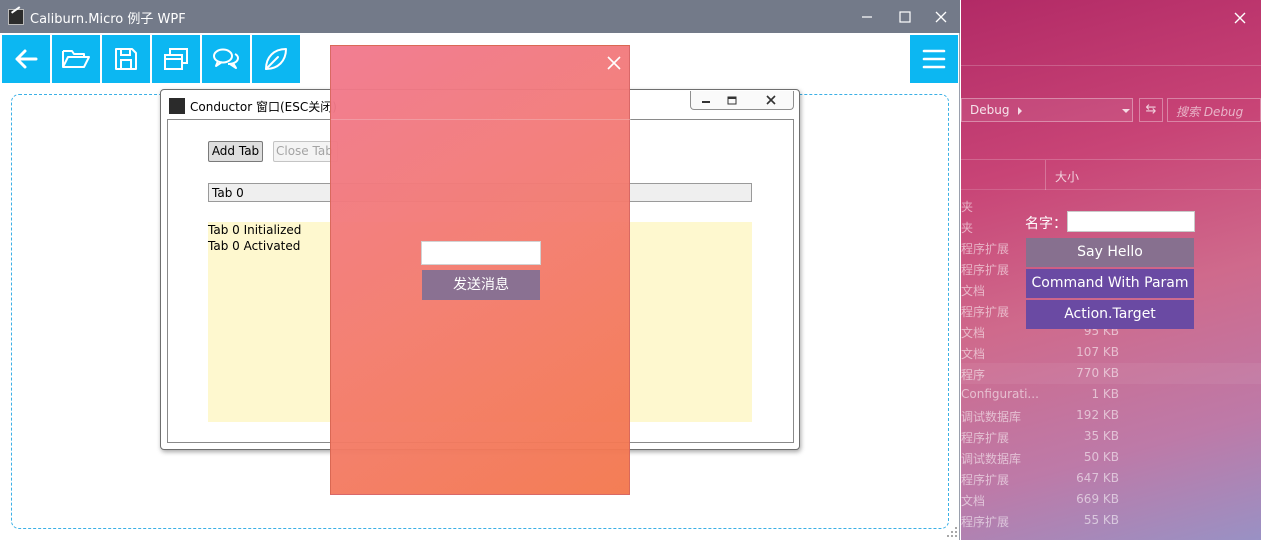 The width and height of the screenshot is (1261, 540). Describe the element at coordinates (1097, 352) in the screenshot. I see `file-size: 107 KB` at that location.